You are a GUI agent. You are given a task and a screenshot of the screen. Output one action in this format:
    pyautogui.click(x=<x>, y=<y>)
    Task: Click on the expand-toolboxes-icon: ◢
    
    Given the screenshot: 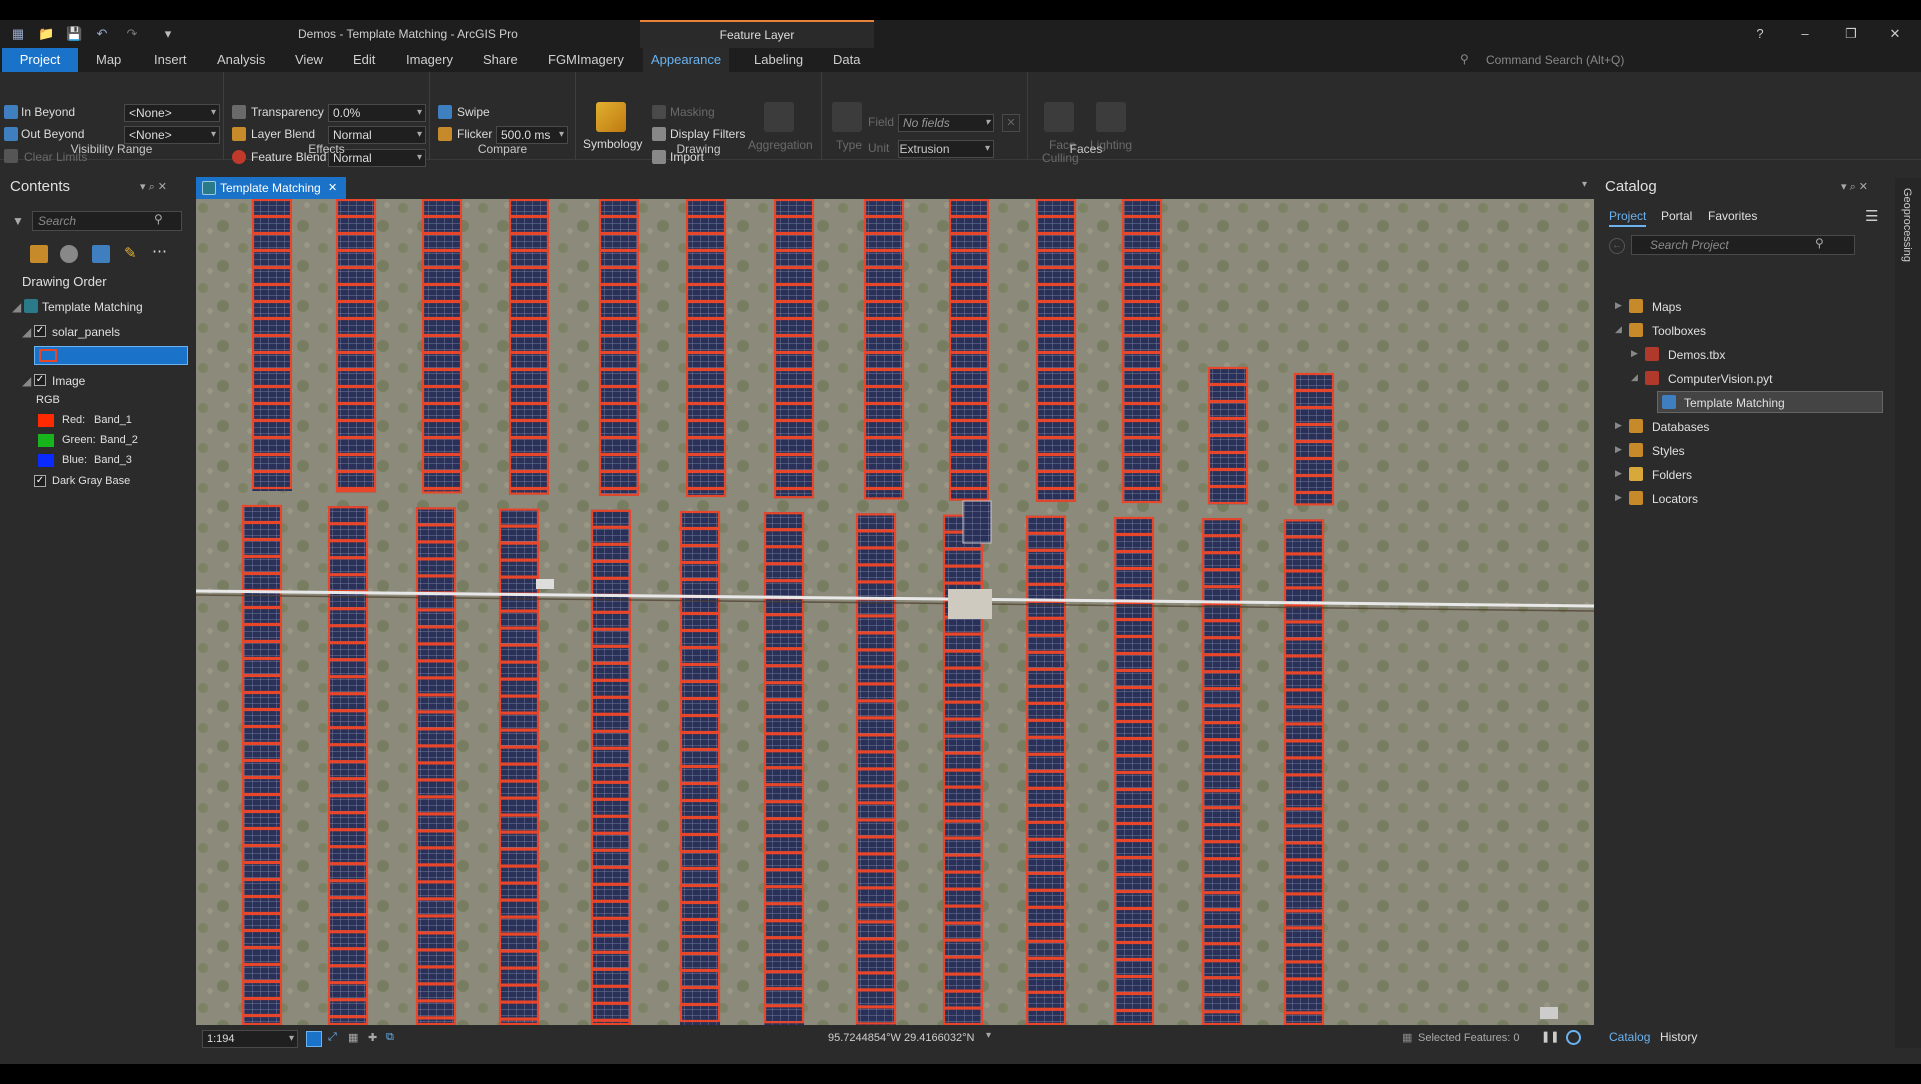 What is the action you would take?
    pyautogui.click(x=1618, y=329)
    